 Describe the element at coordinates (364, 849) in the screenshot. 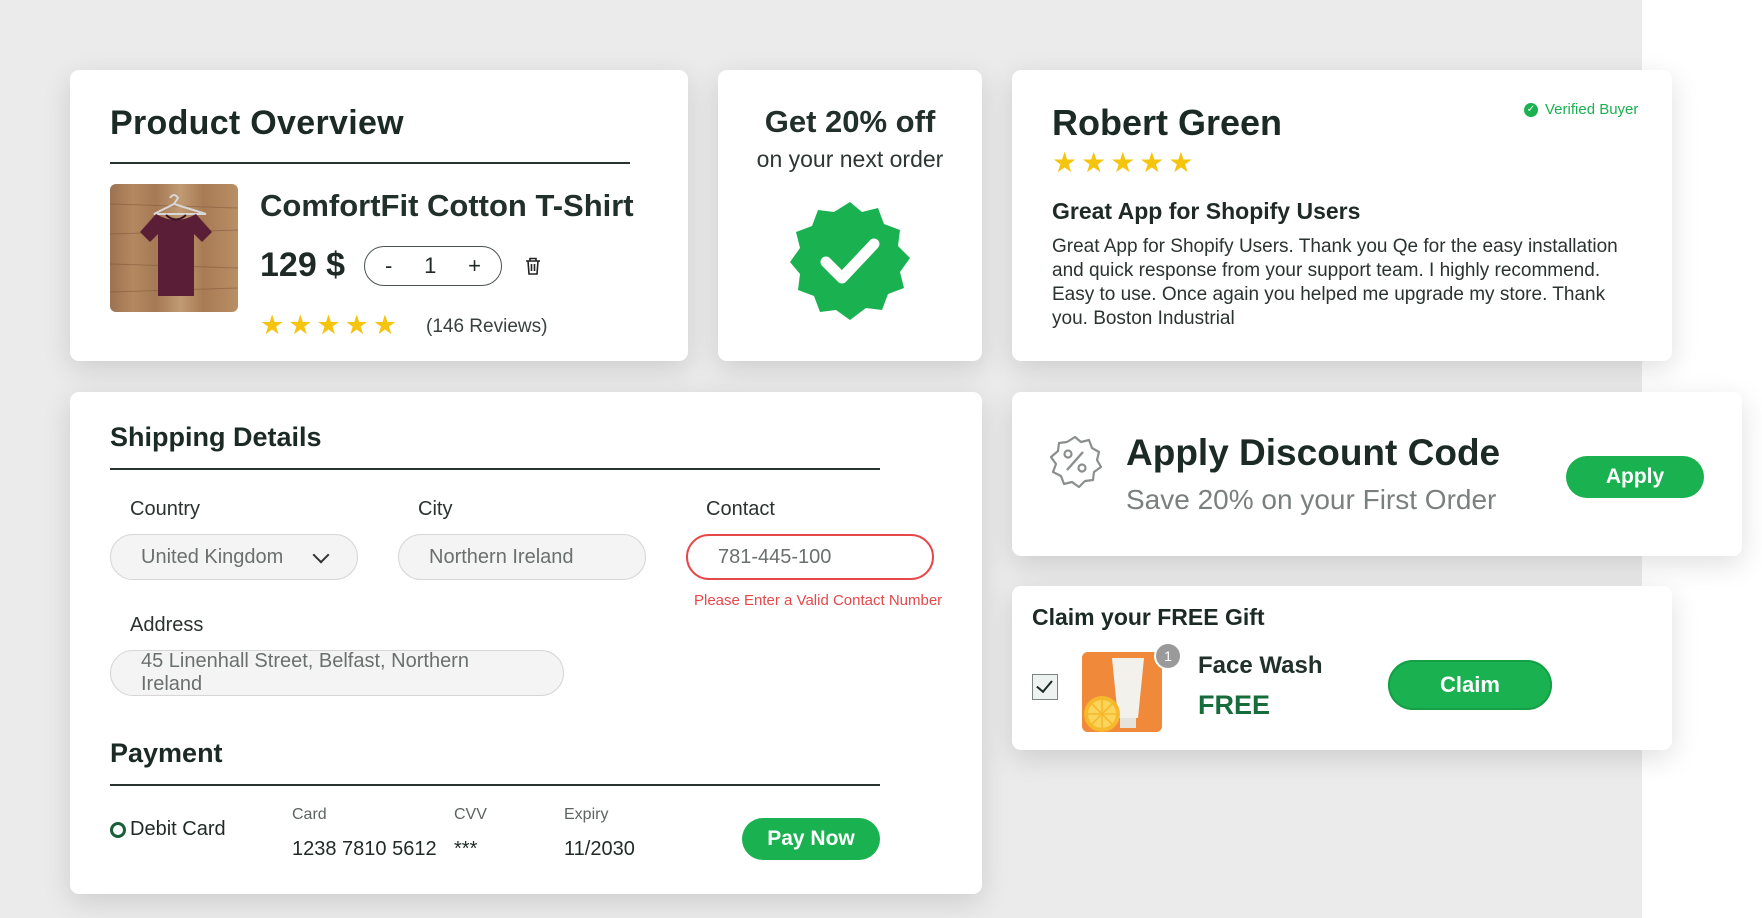

I see `card-number: 1238 7810 5612` at that location.